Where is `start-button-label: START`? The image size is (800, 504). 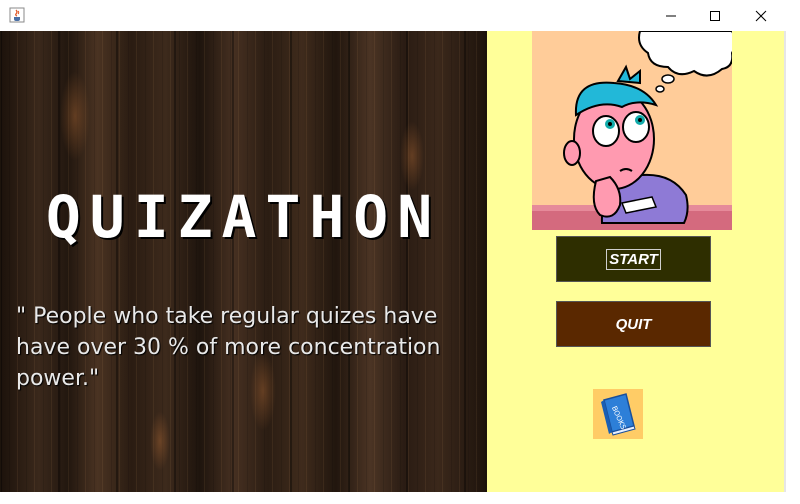
start-button-label: START is located at coordinates (633, 259).